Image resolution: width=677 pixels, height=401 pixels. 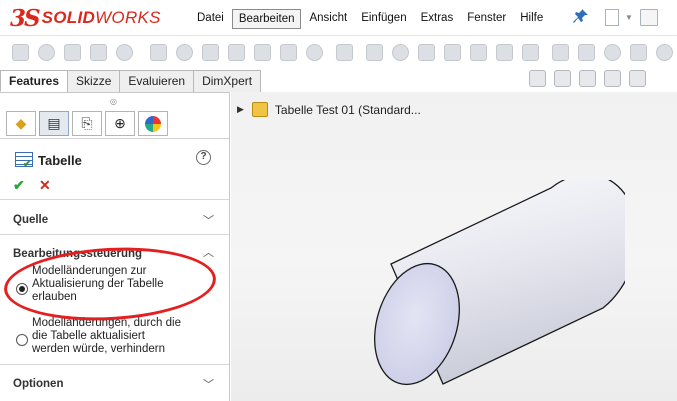 What do you see at coordinates (210, 19) in the screenshot?
I see `menu-datei: Datei` at bounding box center [210, 19].